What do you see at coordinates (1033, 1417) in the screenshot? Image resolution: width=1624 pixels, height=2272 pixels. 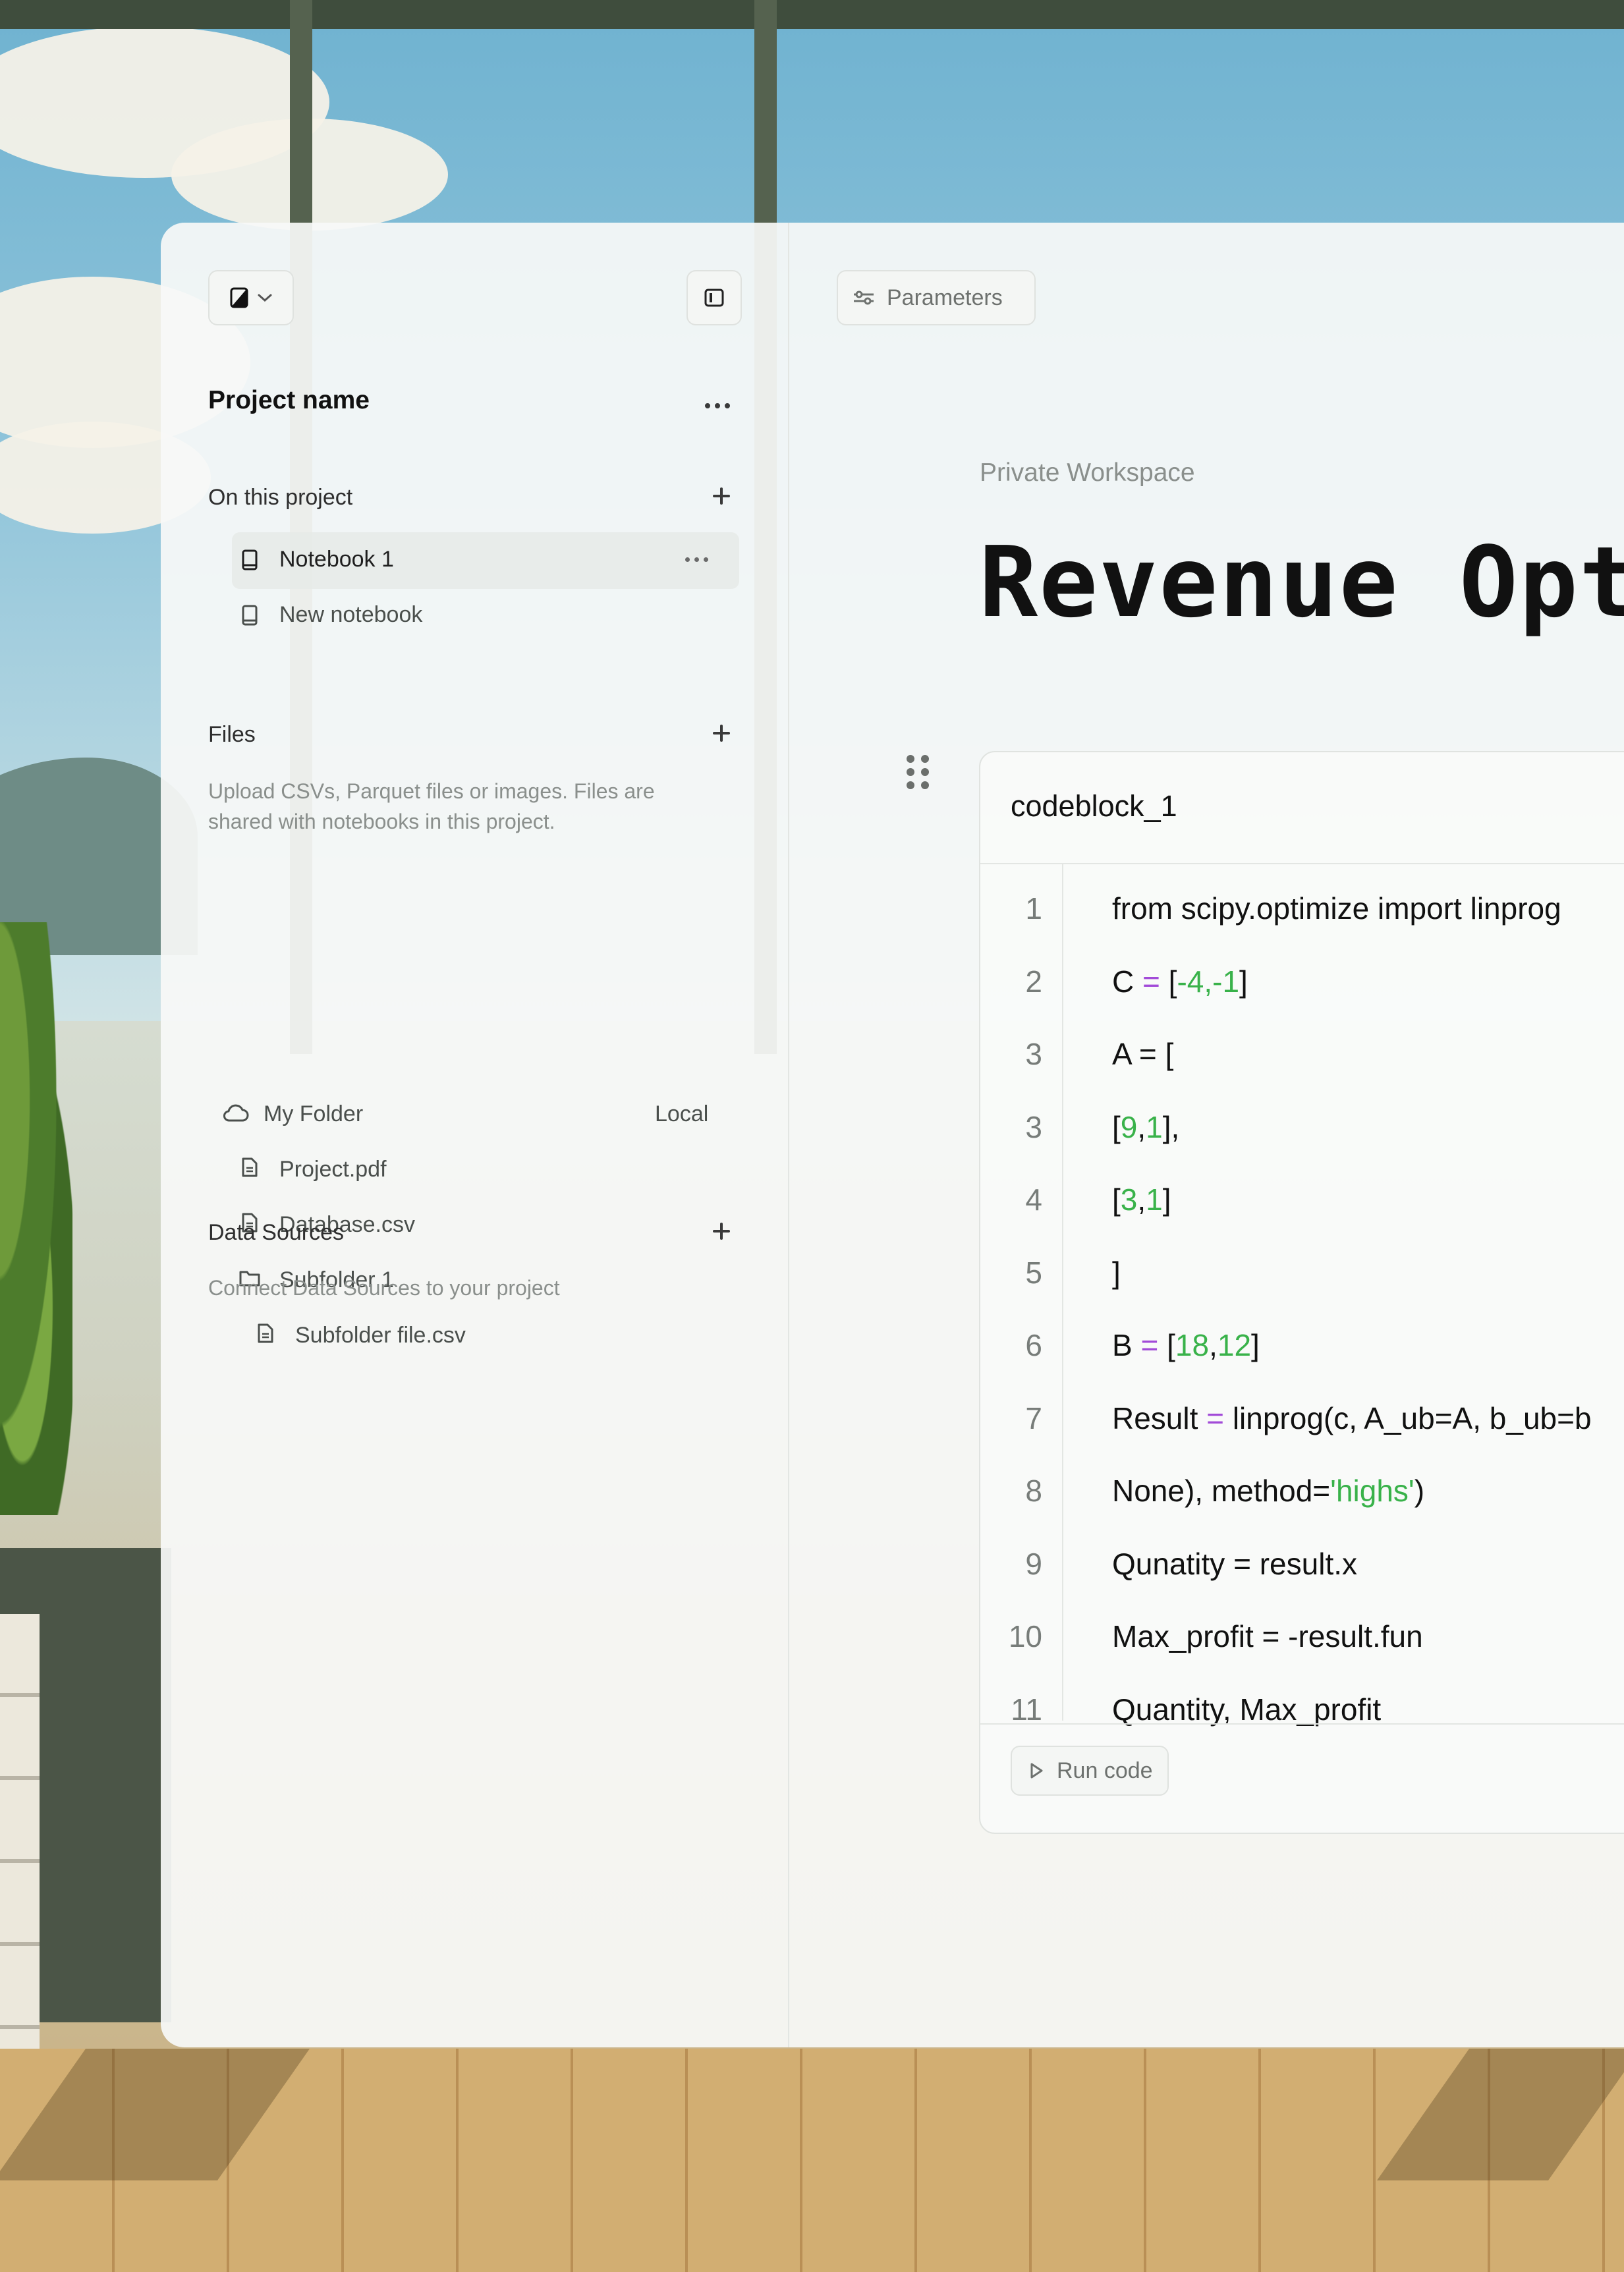 I see `line-number: 7` at bounding box center [1033, 1417].